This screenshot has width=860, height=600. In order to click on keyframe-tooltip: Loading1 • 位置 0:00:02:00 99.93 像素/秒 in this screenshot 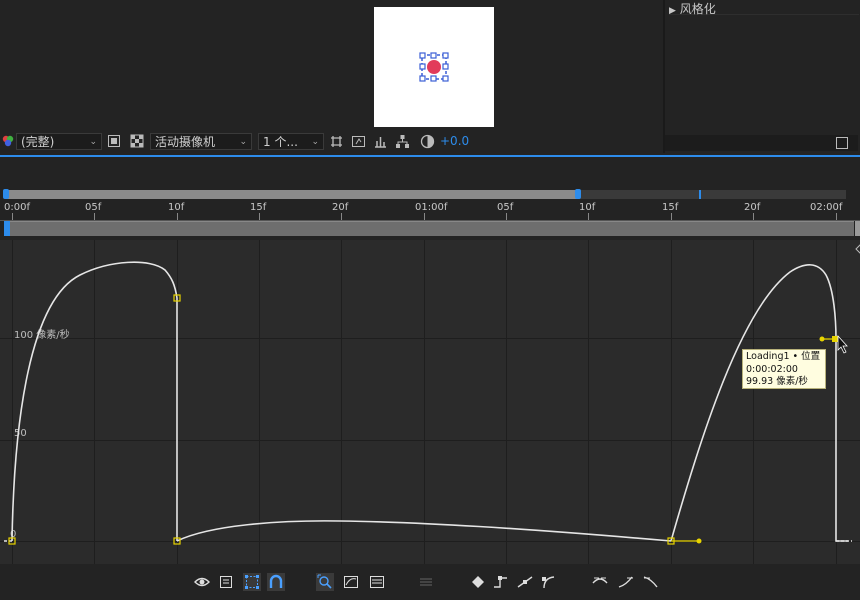, I will do `click(784, 369)`.